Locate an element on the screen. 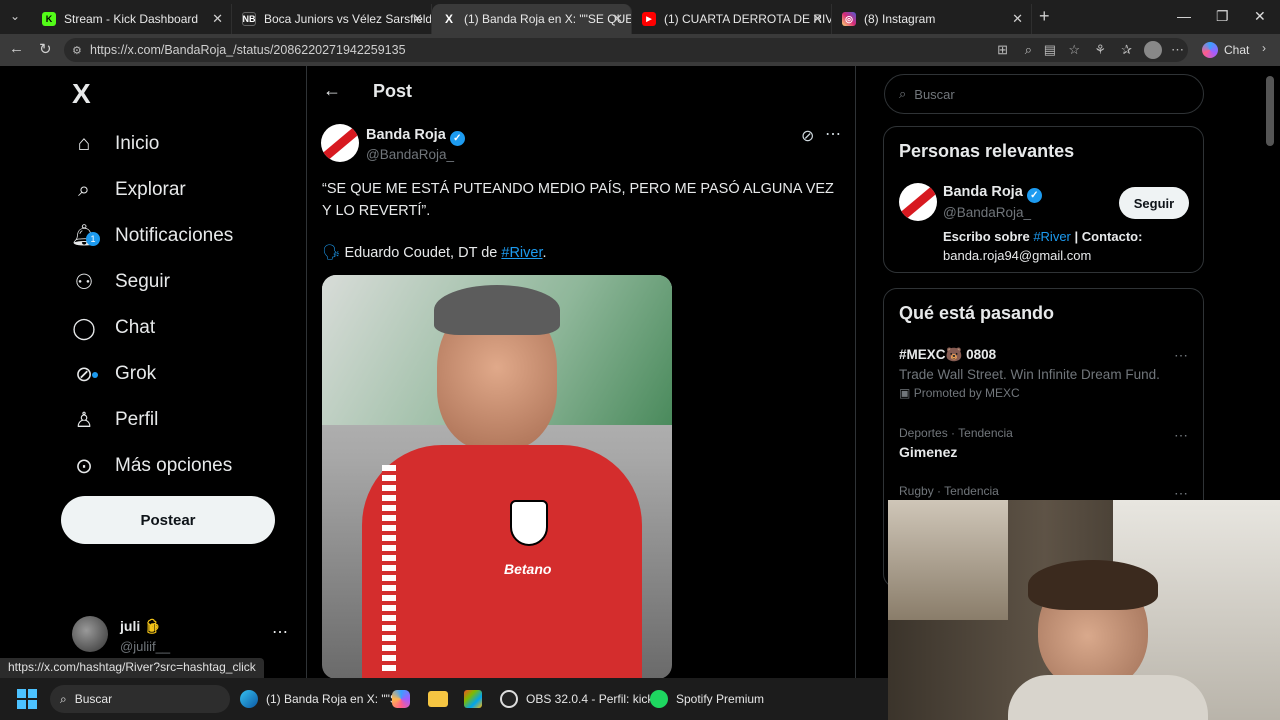 The image size is (1280, 720). user-name: juli 🍺︎ is located at coordinates (141, 626).